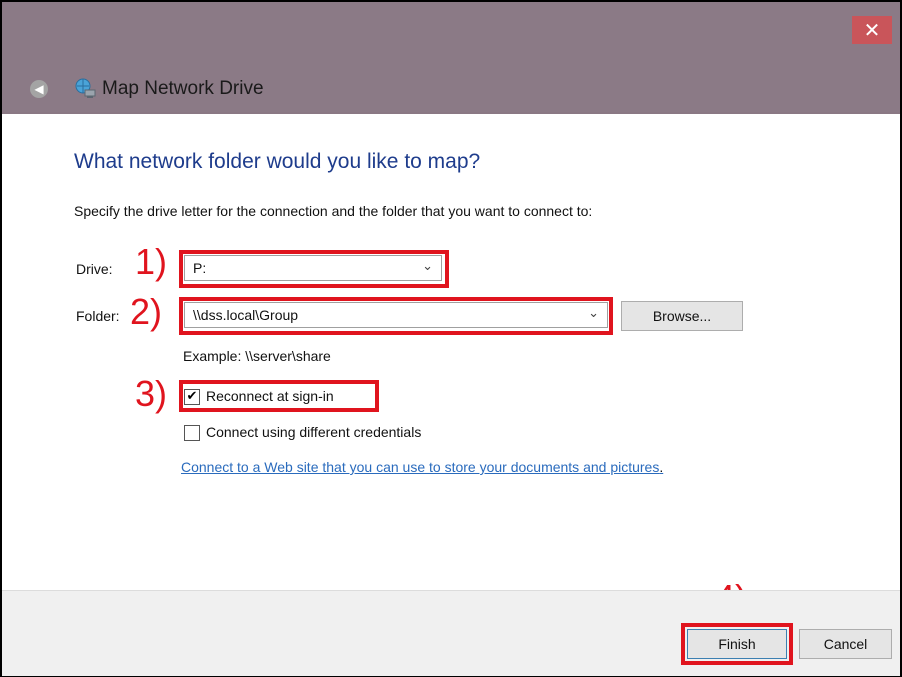  I want to click on folder-label: Folder:, so click(98, 316).